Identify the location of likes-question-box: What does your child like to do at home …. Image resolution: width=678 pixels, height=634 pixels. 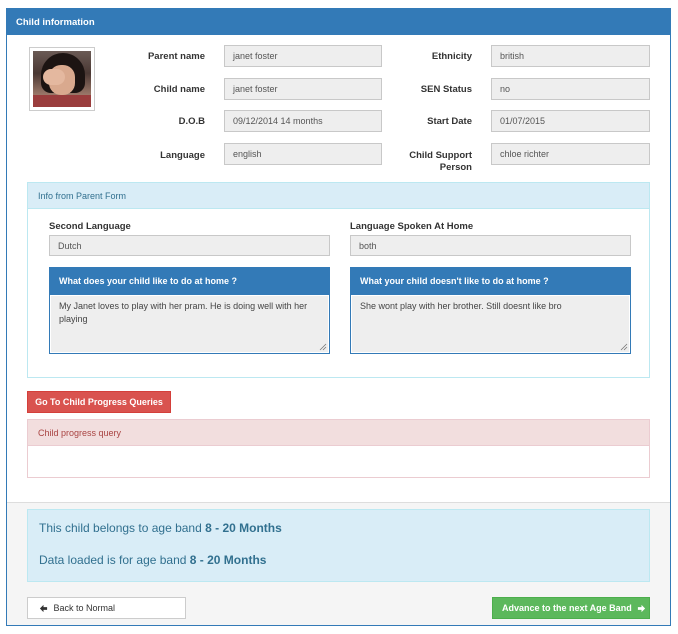
(189, 310).